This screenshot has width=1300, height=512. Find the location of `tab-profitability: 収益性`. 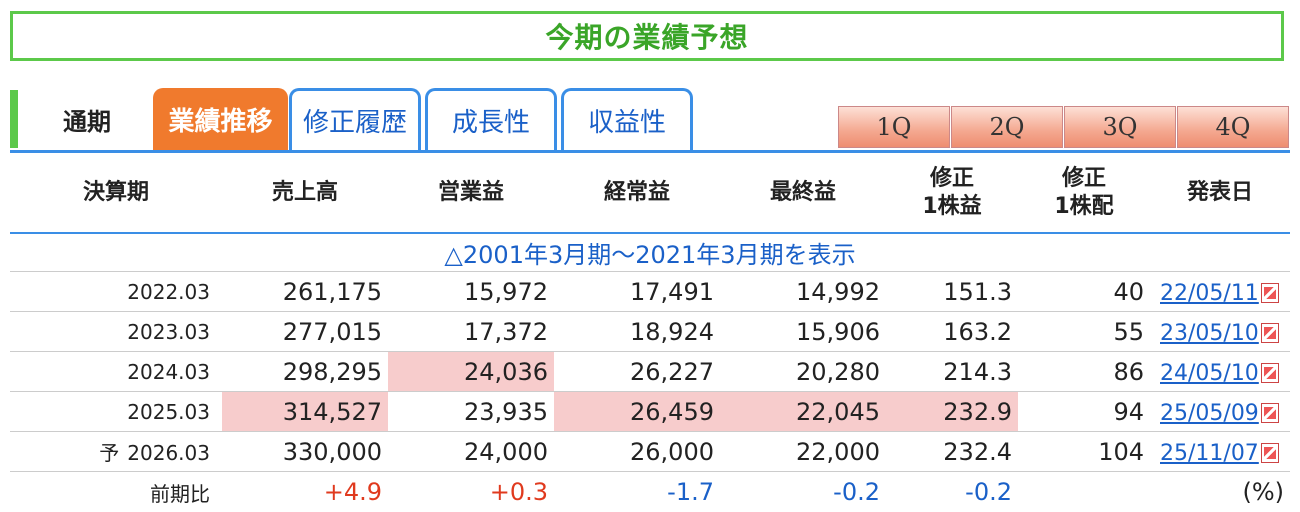

tab-profitability: 収益性 is located at coordinates (627, 119).